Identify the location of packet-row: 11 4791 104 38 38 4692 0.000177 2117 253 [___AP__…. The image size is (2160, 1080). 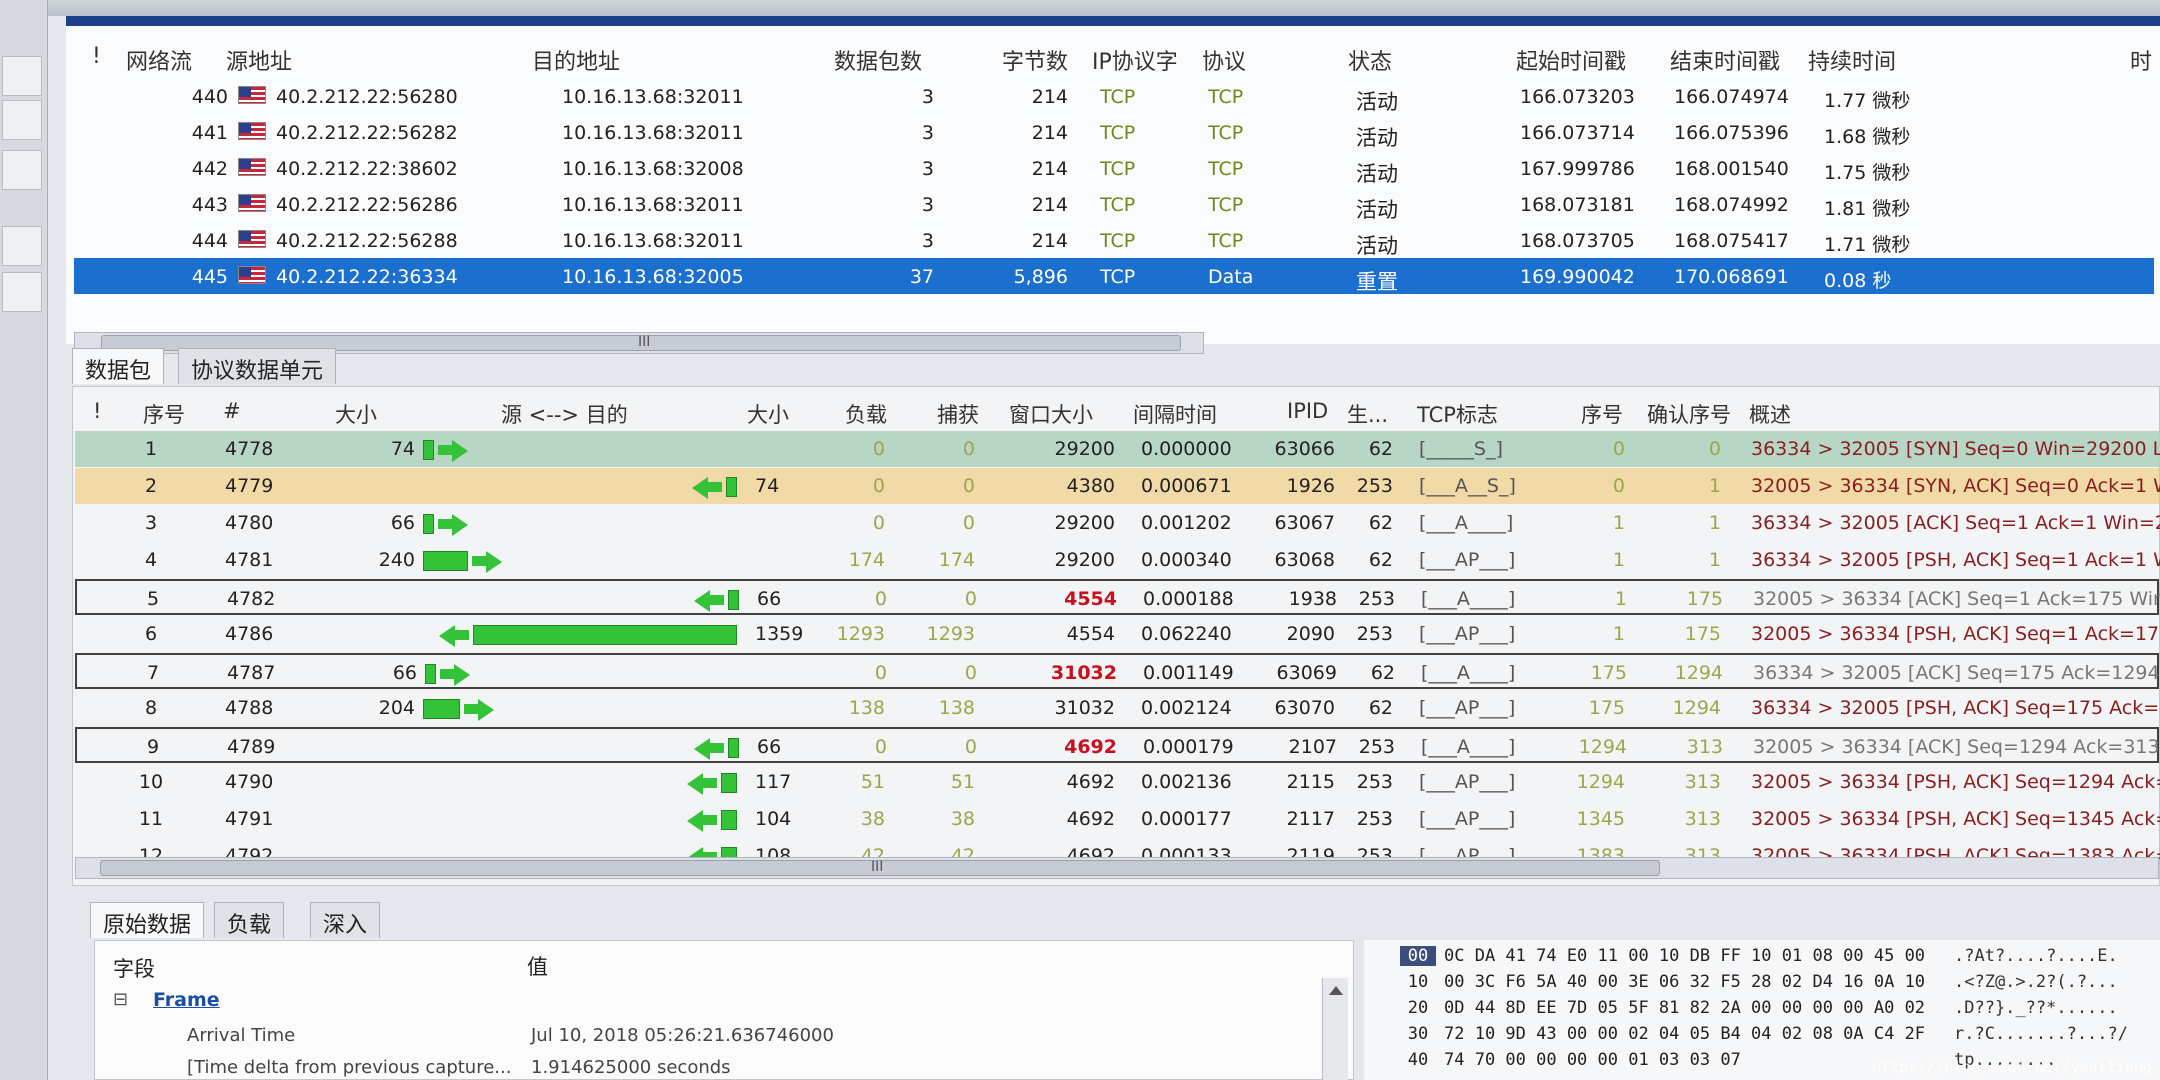
(1117, 819).